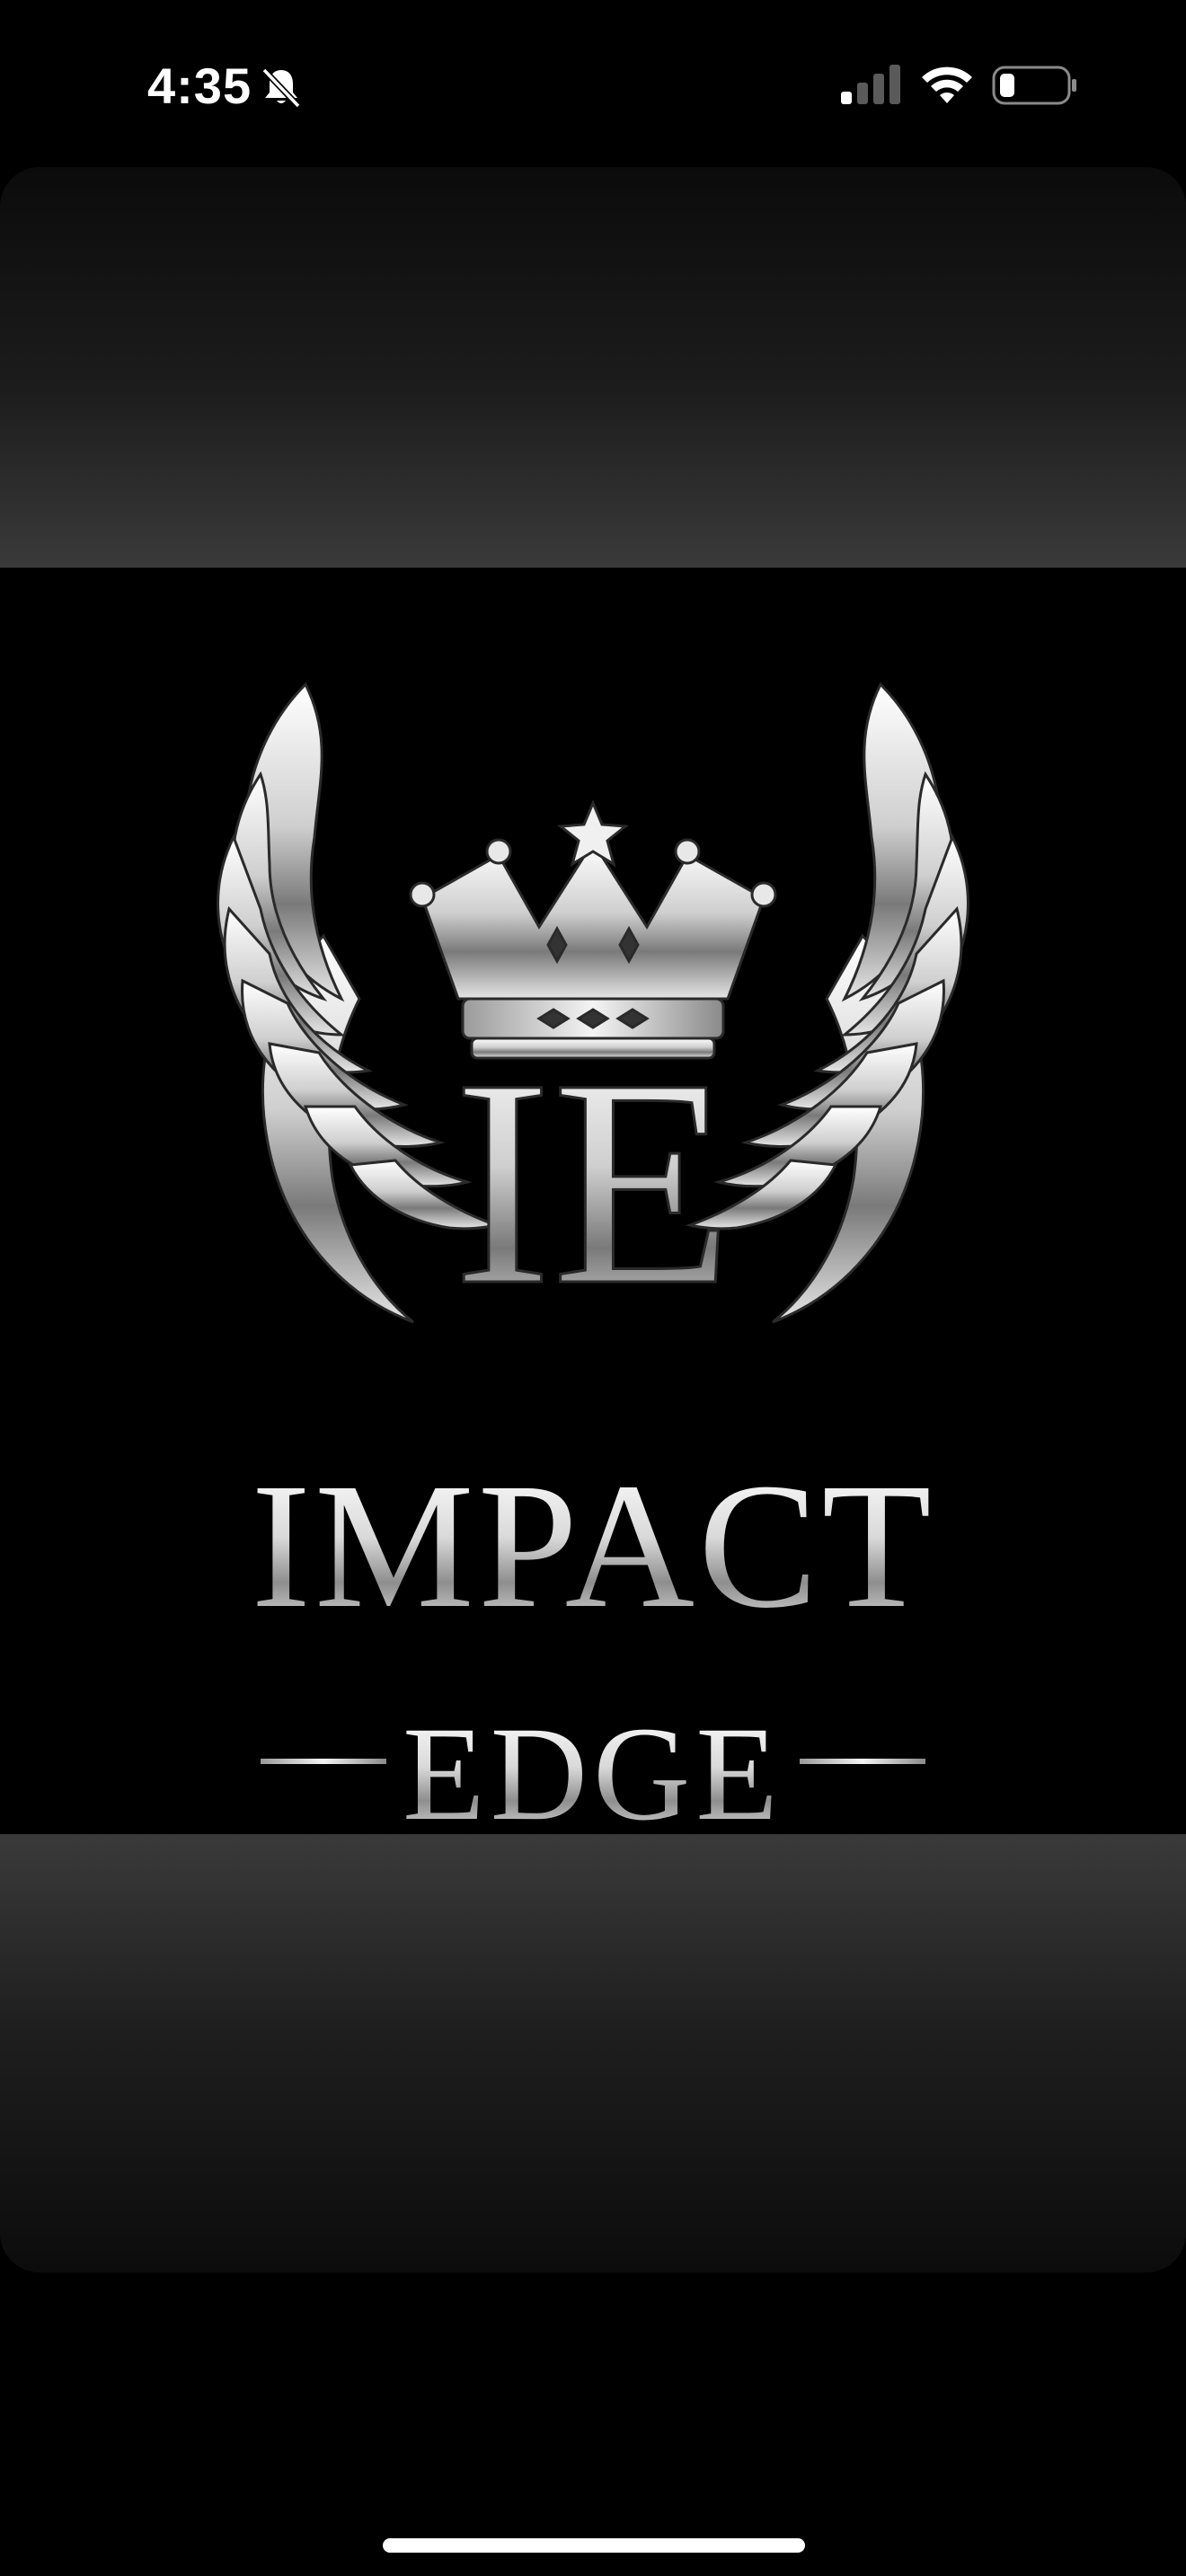  Describe the element at coordinates (281, 88) in the screenshot. I see `bell-slash-icon` at that location.